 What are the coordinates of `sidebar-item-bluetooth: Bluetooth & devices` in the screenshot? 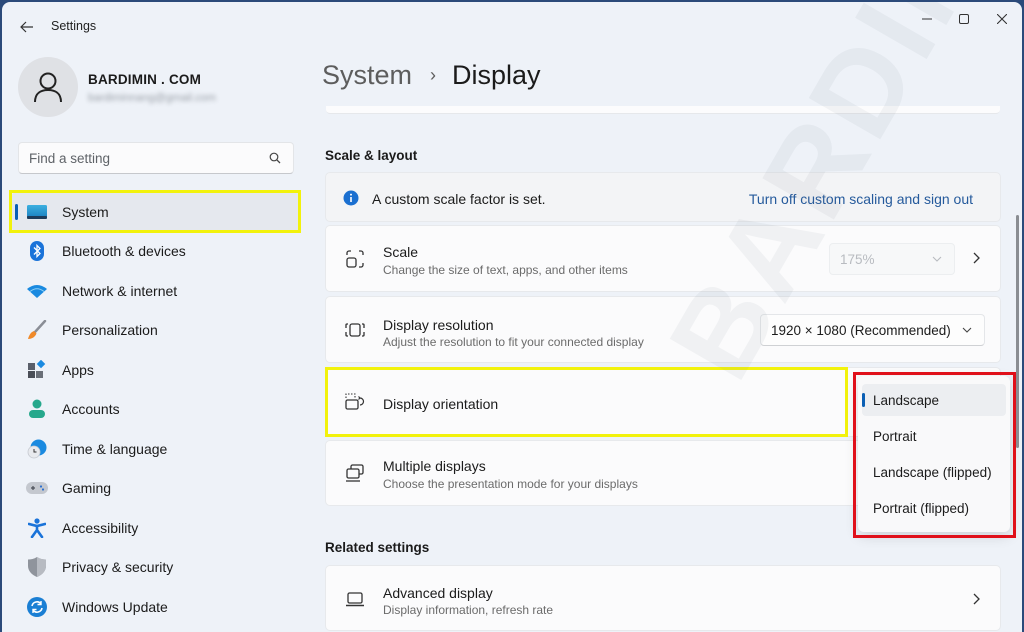 It's located at (156, 252).